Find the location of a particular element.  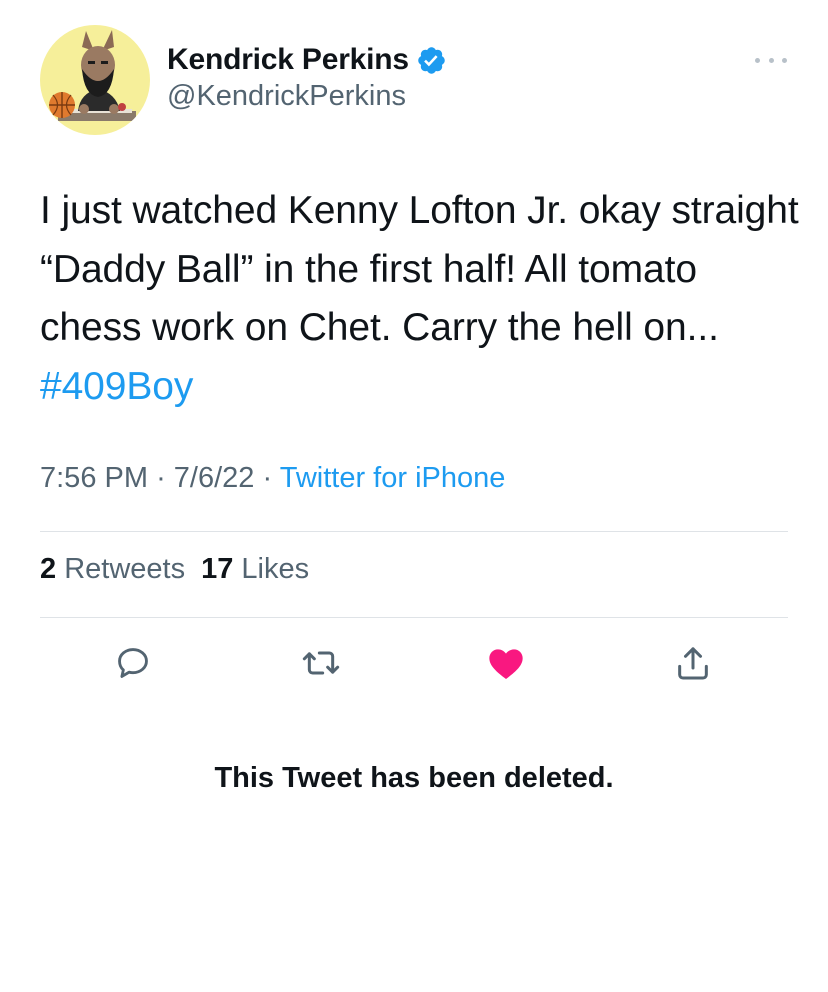

hashtag-link: #409Boy is located at coordinates (116, 386).